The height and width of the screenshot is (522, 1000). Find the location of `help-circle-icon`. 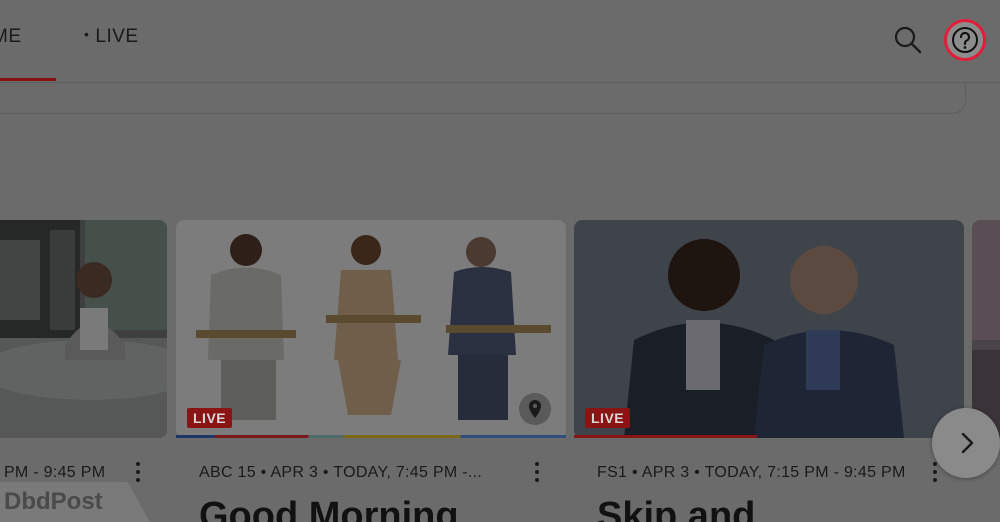

help-circle-icon is located at coordinates (965, 40).